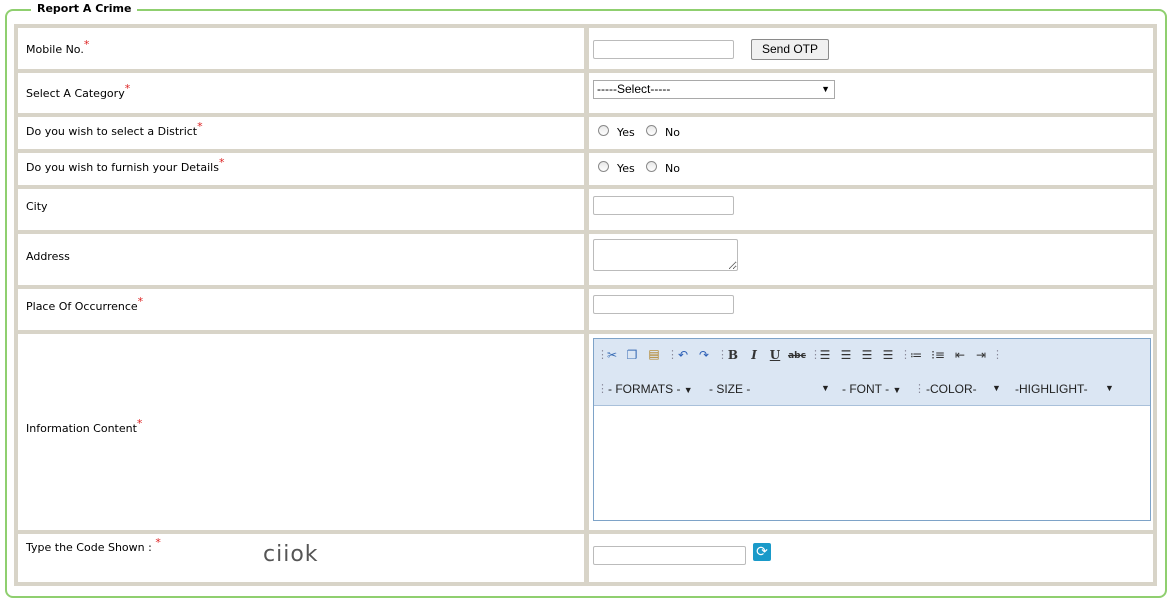  Describe the element at coordinates (871, 48) in the screenshot. I see `mobile-input-cell: Send OTP` at that location.